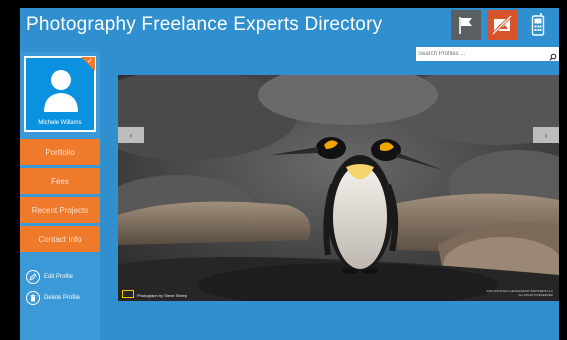 The image size is (567, 340). What do you see at coordinates (128, 294) in the screenshot?
I see `national-geographic-logo` at bounding box center [128, 294].